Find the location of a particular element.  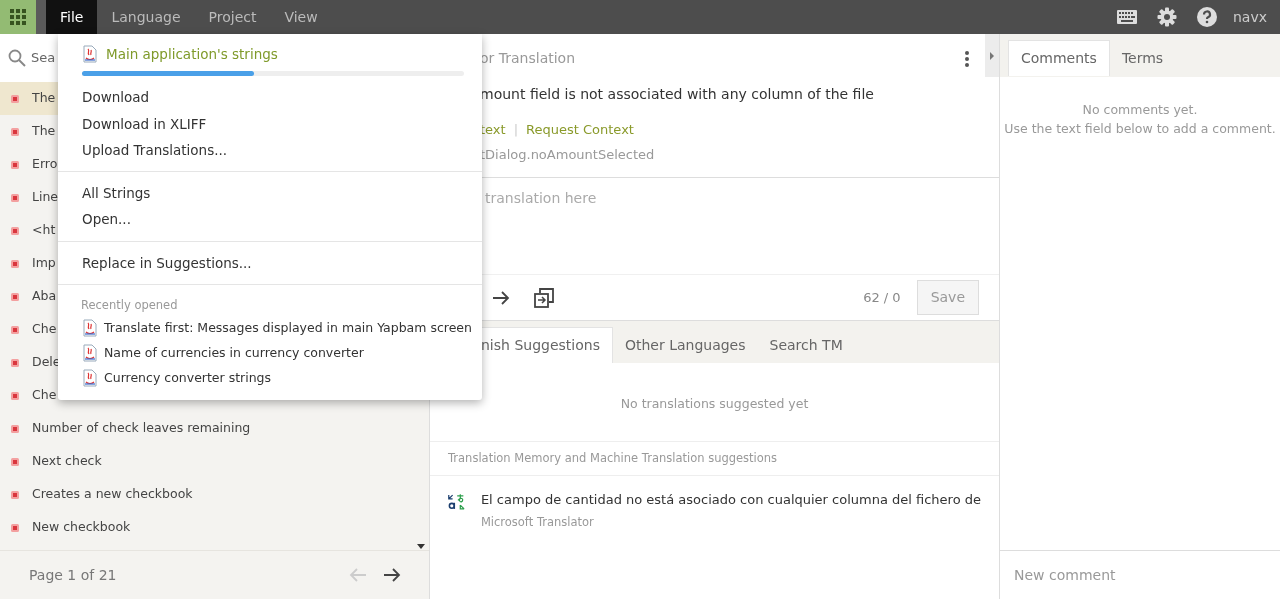

character-counter: 62 / 0 is located at coordinates (882, 297).